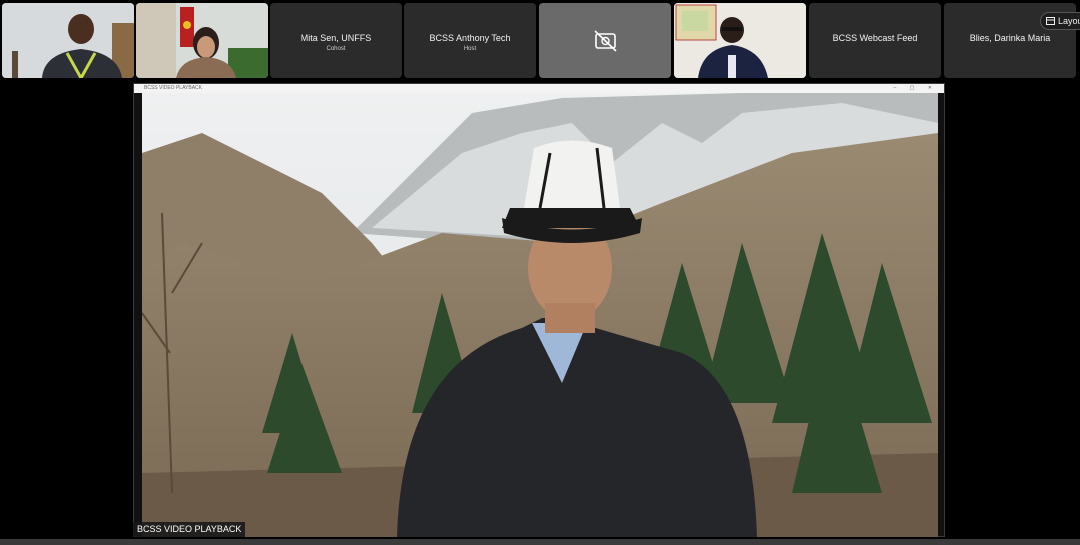 The image size is (1080, 545). Describe the element at coordinates (539, 88) in the screenshot. I see `window-titlebar: BCSS VIDEO PLAYBACK – ▢ ✕` at that location.